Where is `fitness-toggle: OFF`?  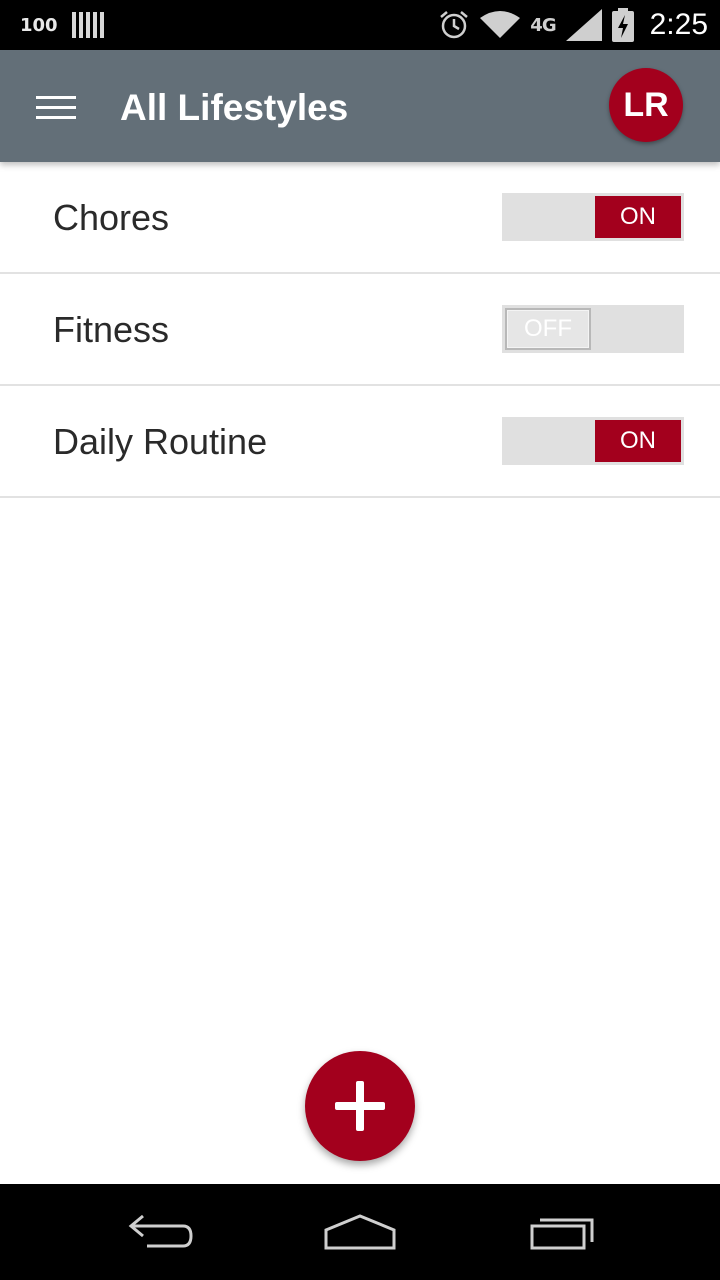
fitness-toggle: OFF is located at coordinates (593, 329).